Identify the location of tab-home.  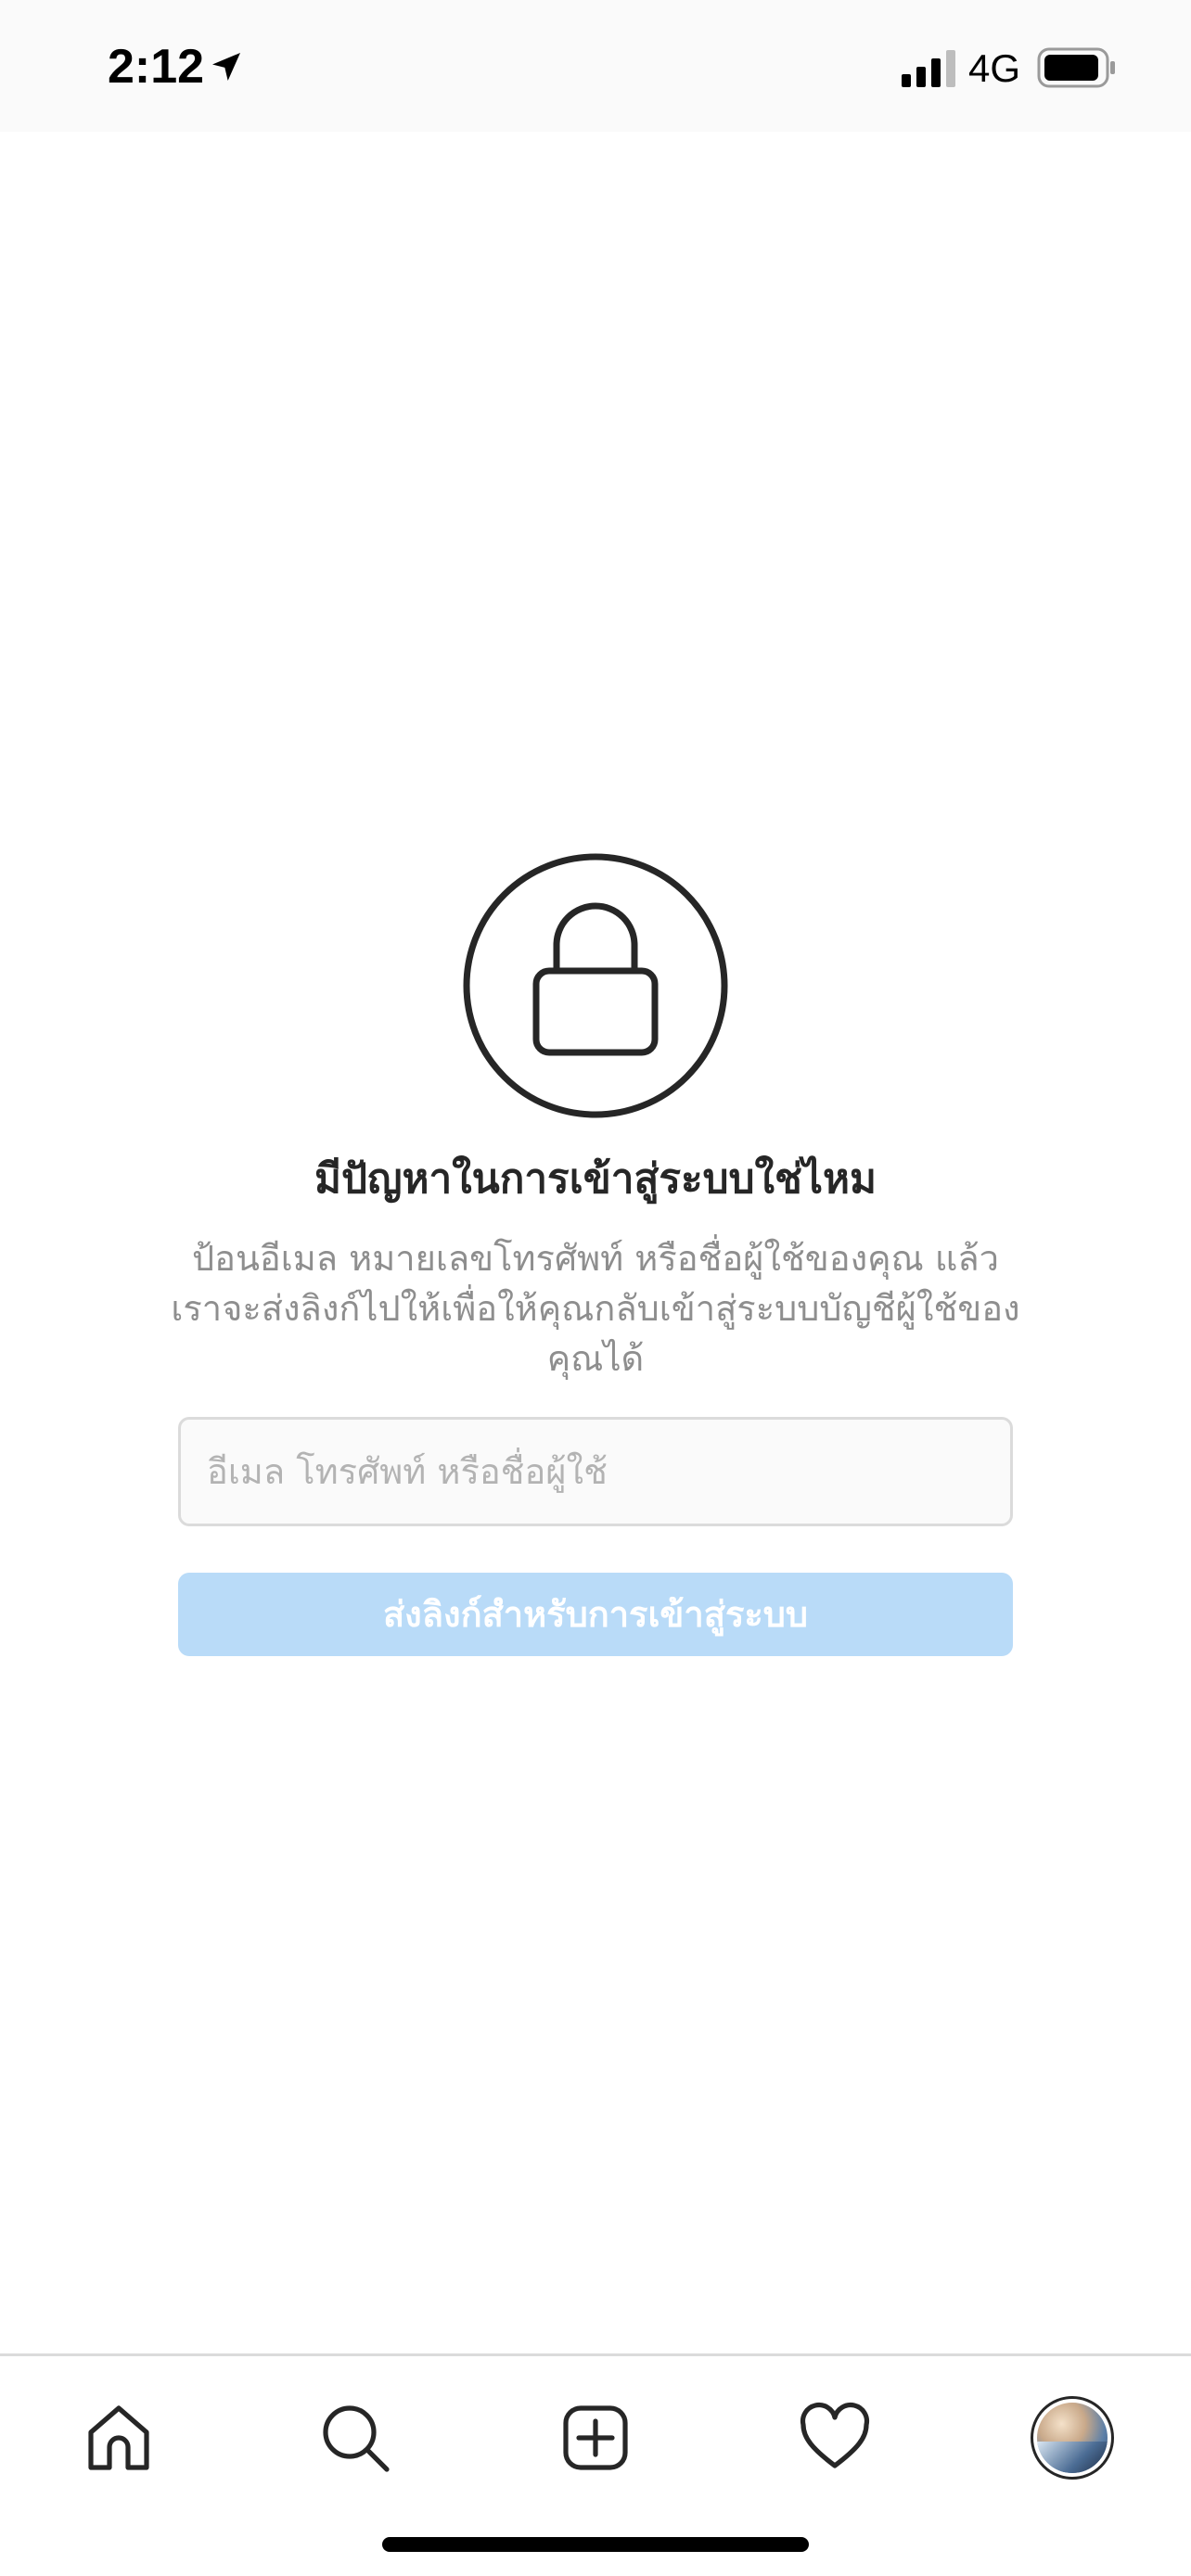
(118, 2437).